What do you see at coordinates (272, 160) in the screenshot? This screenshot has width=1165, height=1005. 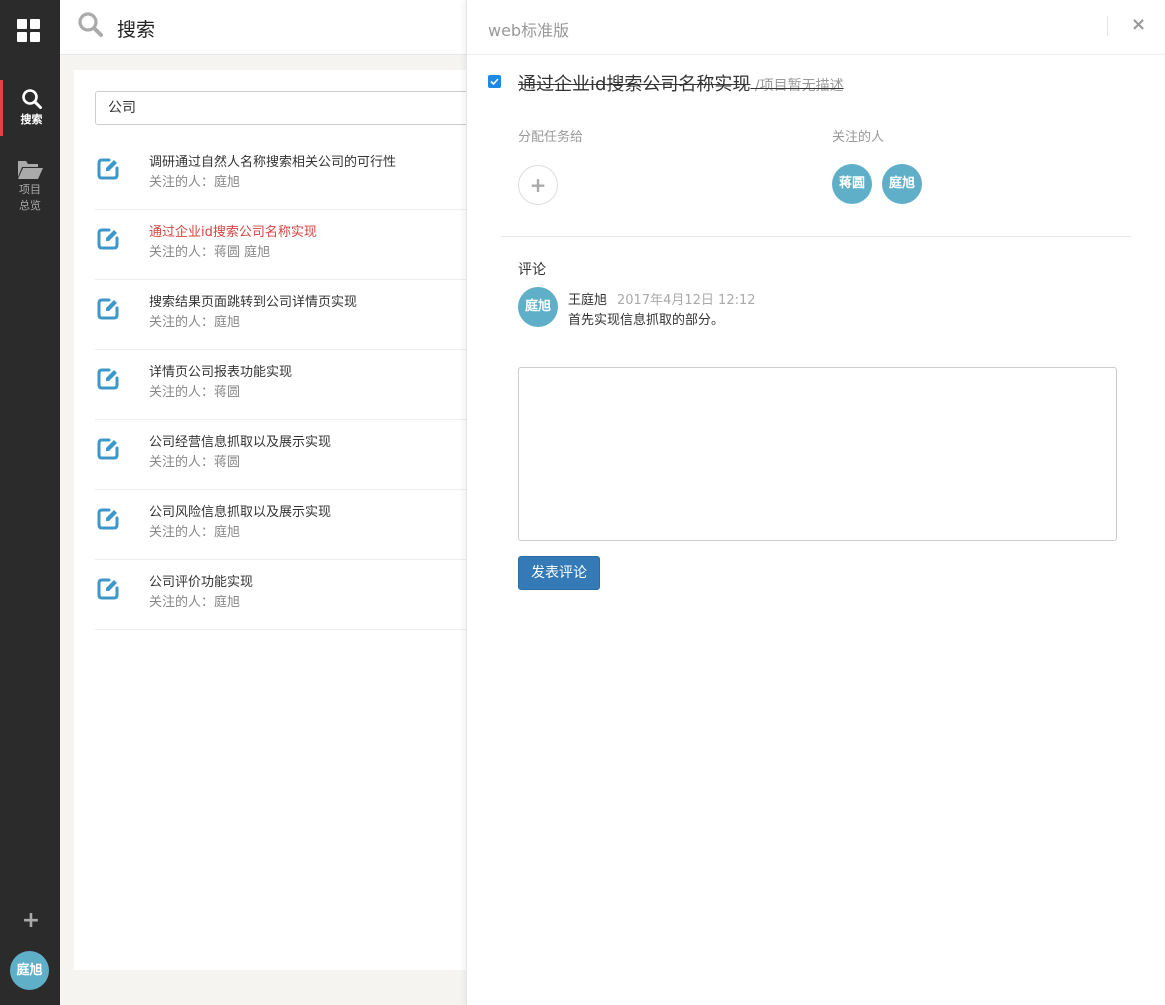 I see `result-title: 调研通过自然人名称搜索相关公司的可行性` at bounding box center [272, 160].